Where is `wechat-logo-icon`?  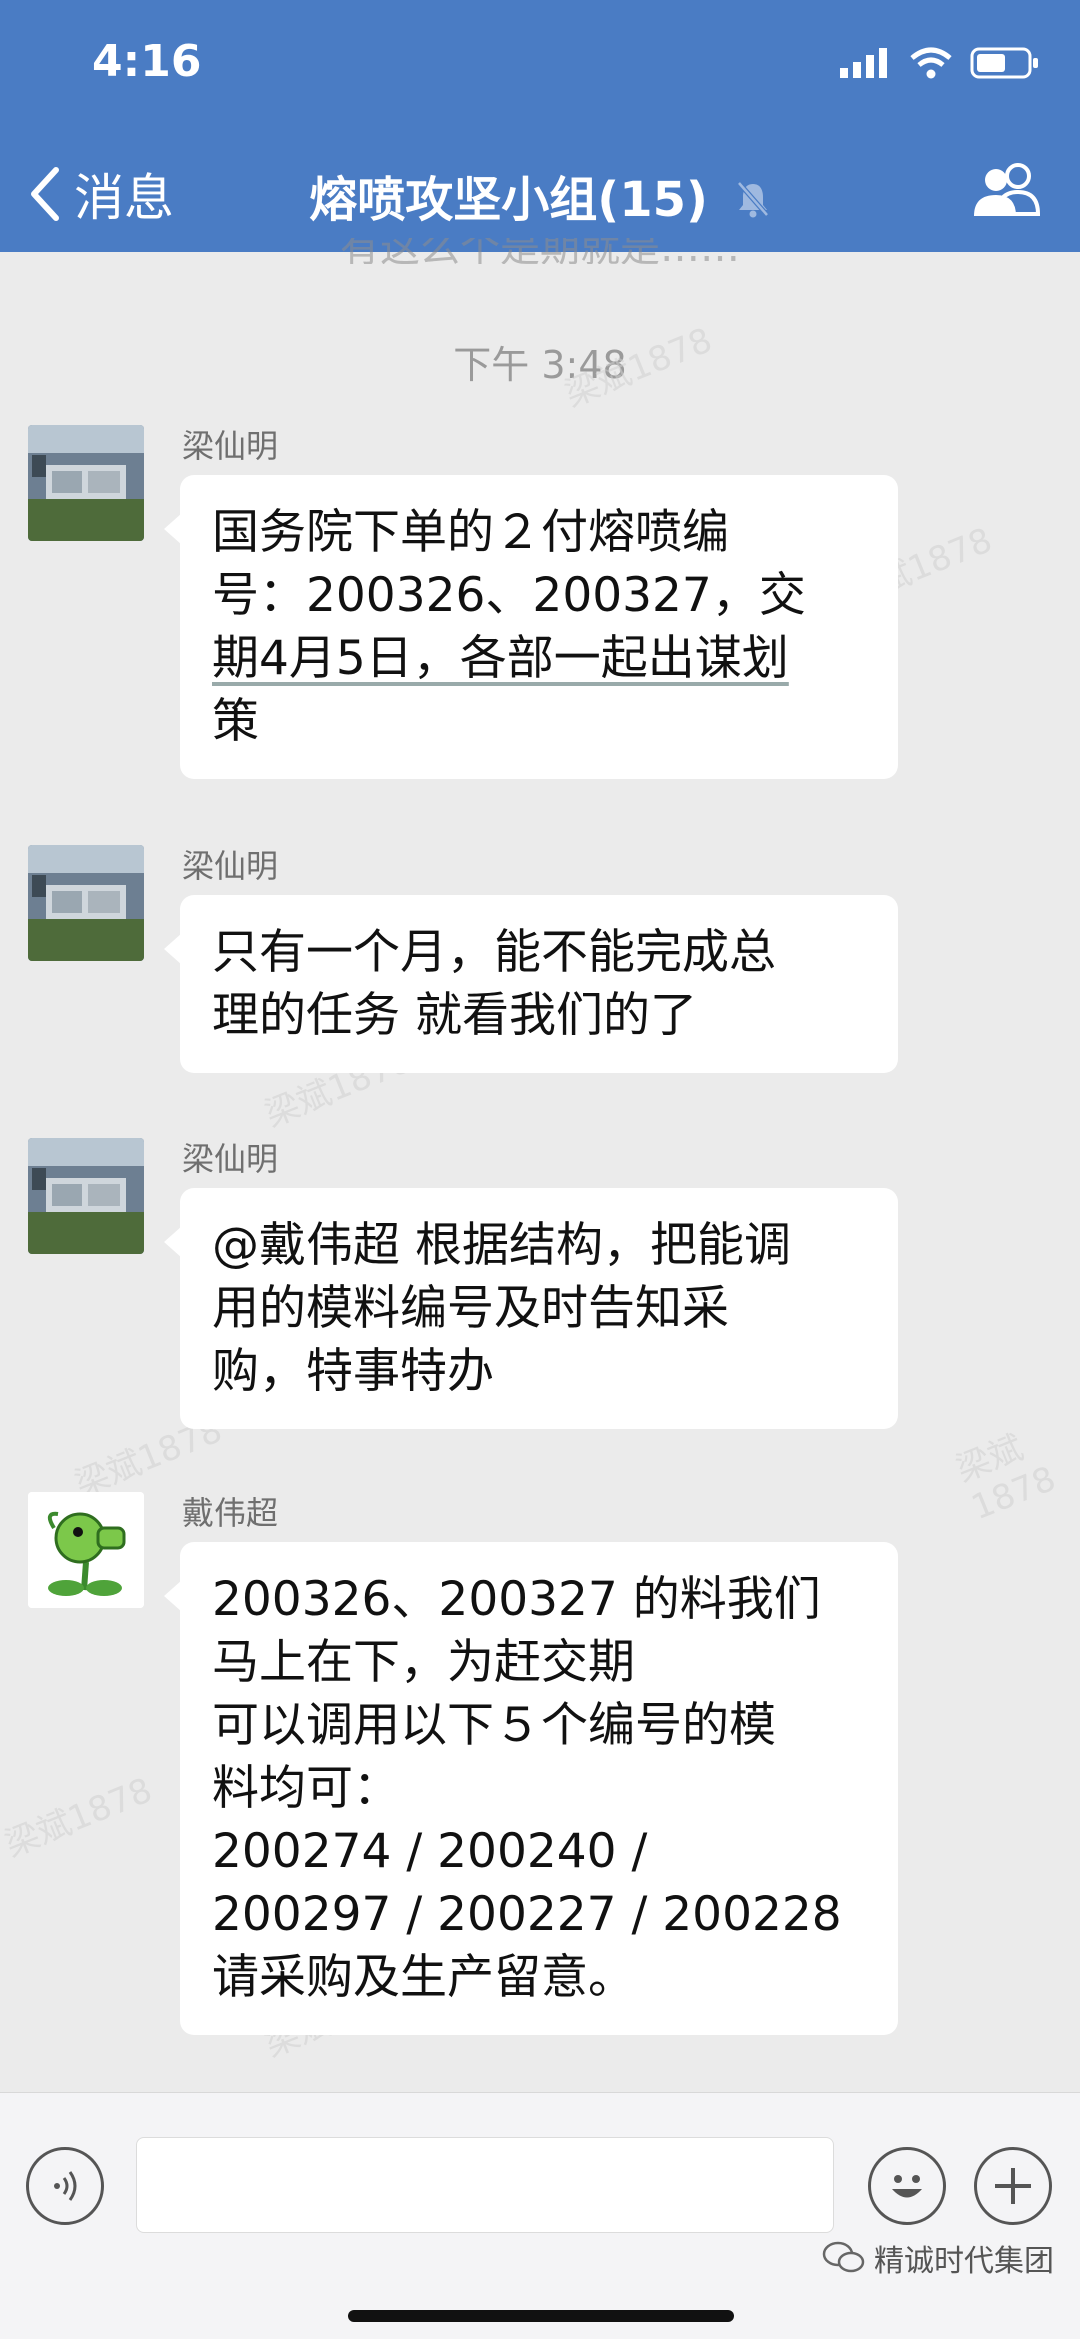
wechat-logo-icon is located at coordinates (843, 2257).